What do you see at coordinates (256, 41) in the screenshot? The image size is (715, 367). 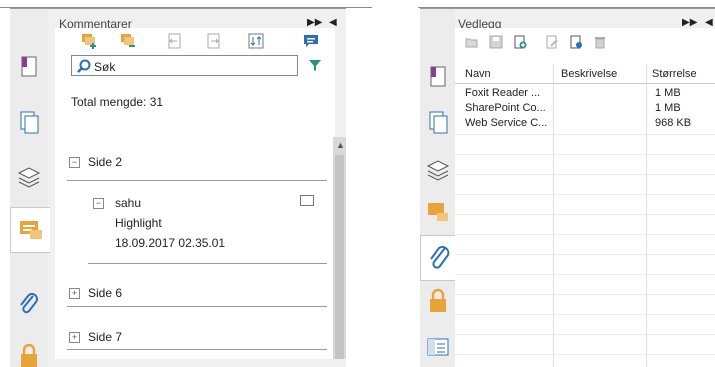 I see `sort-icon` at bounding box center [256, 41].